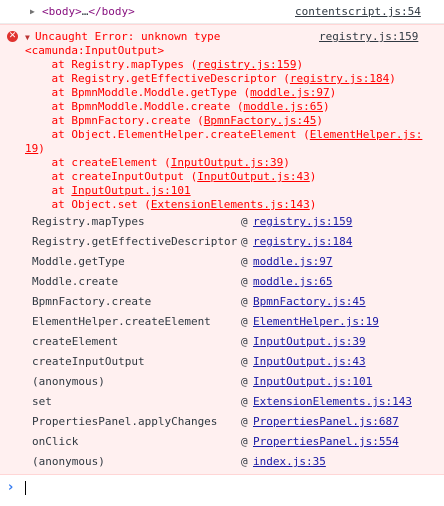  I want to click on stack-function-name: createElement, so click(75, 341).